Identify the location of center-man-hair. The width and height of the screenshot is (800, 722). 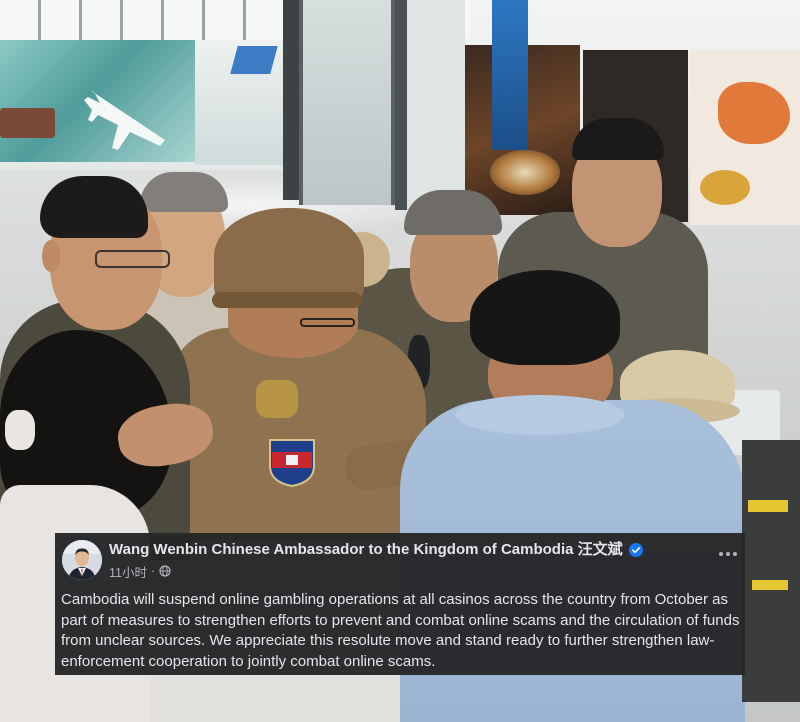
(453, 212).